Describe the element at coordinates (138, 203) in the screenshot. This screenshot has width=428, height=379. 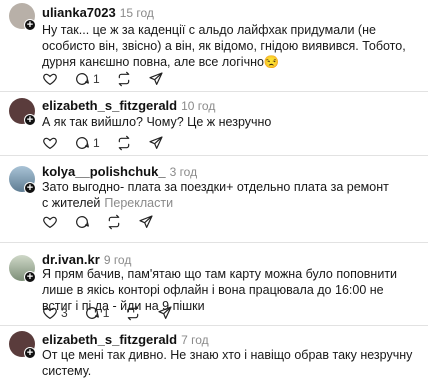
I see `translate-link: Перекласти` at that location.